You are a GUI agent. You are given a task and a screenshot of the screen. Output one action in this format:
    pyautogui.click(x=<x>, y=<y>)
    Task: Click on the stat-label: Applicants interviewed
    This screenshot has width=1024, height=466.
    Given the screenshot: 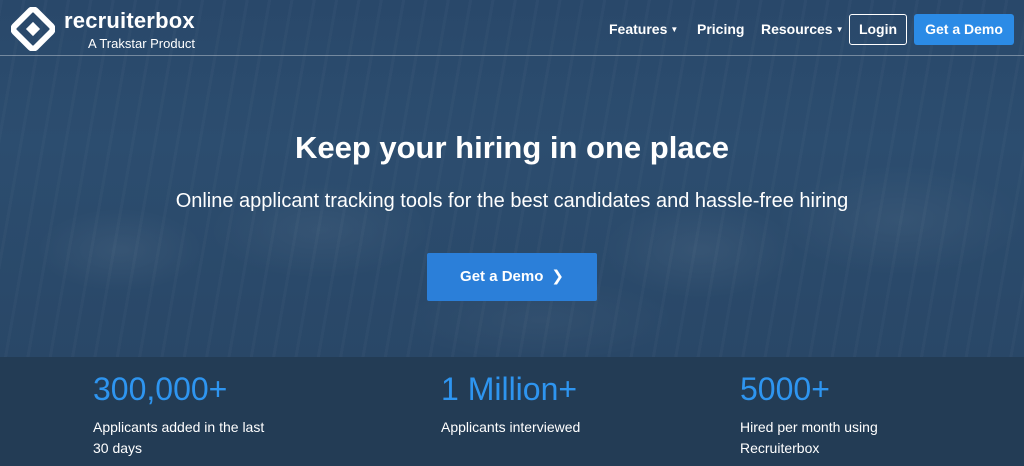 What is the action you would take?
    pyautogui.click(x=511, y=427)
    